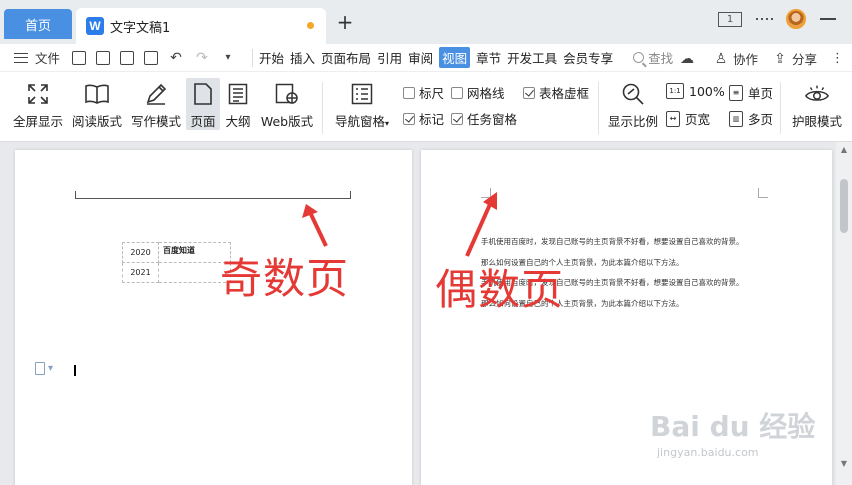  What do you see at coordinates (201, 26) in the screenshot?
I see `tab-document: W 文字文稿1` at bounding box center [201, 26].